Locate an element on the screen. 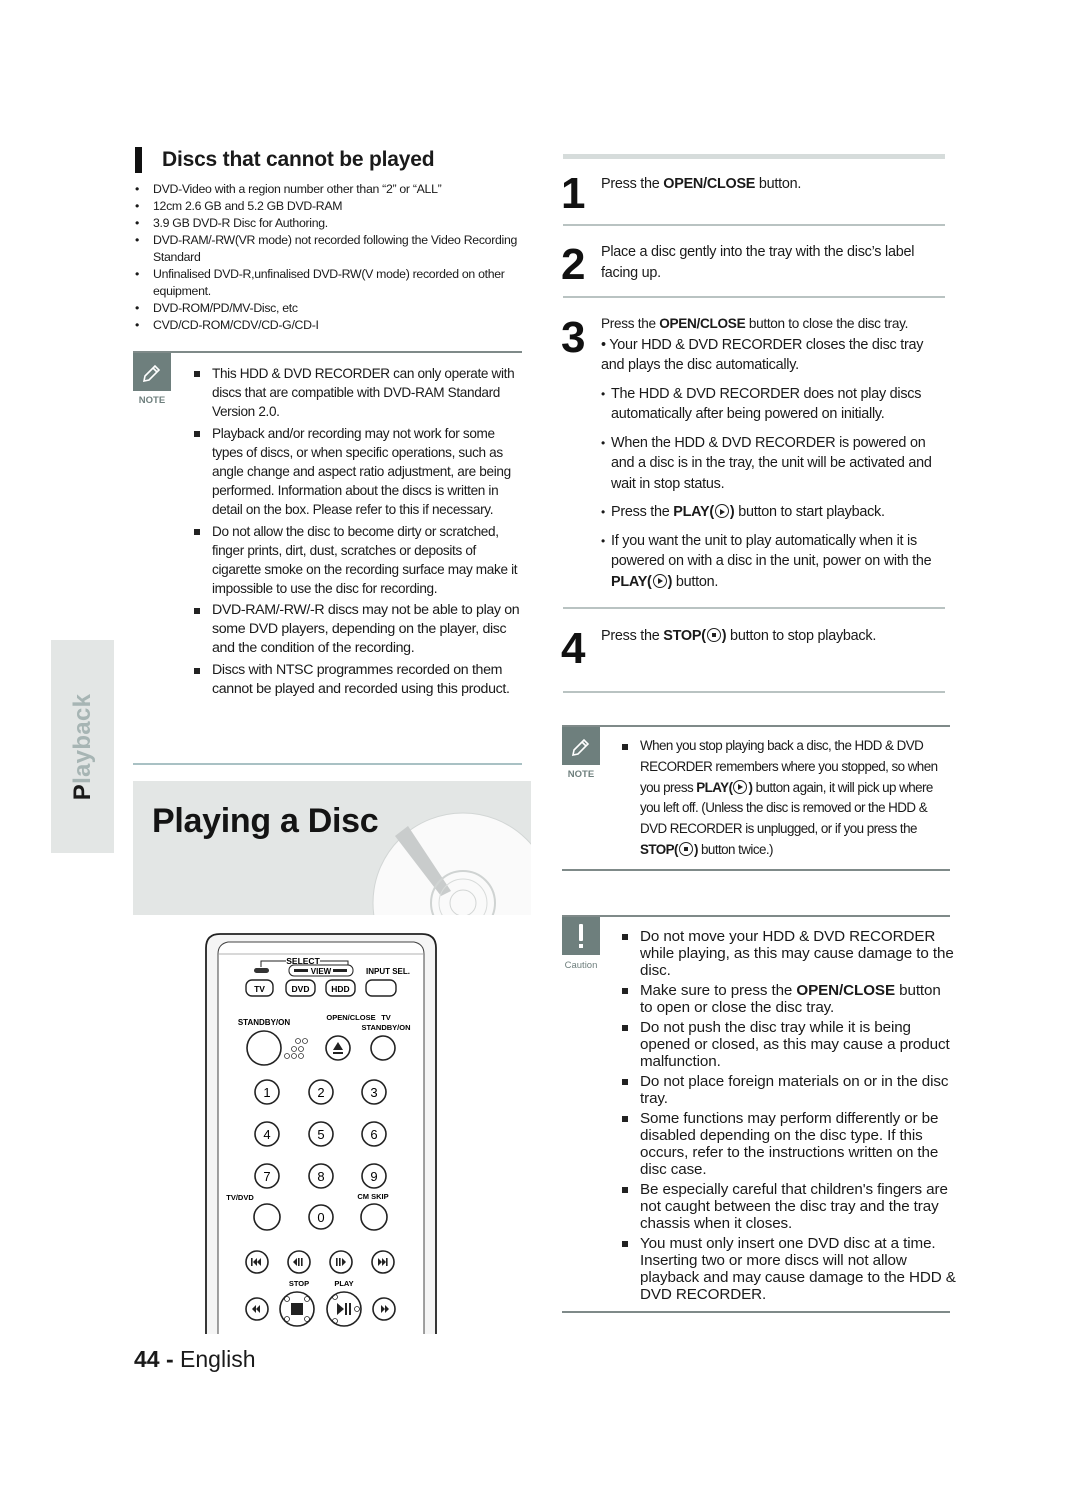  digit-2: 2 is located at coordinates (320, 1092).